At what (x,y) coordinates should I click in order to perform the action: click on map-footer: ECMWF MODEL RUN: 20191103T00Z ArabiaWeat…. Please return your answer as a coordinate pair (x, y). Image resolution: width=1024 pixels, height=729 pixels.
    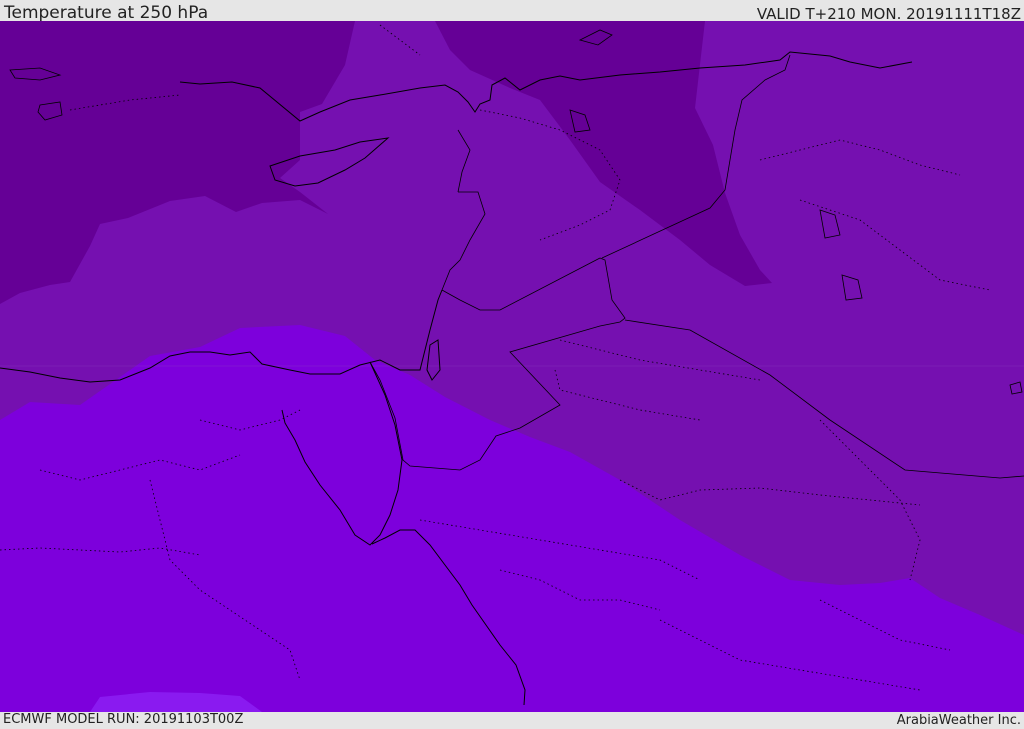
    Looking at the image, I should click on (512, 720).